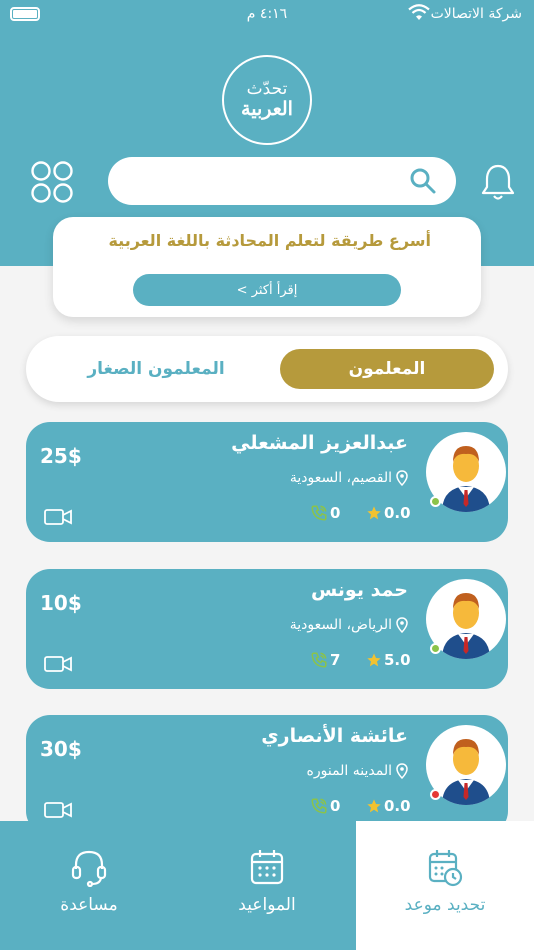  Describe the element at coordinates (267, 290) in the screenshot. I see `read-more-button: إقرأ أكثر >` at that location.